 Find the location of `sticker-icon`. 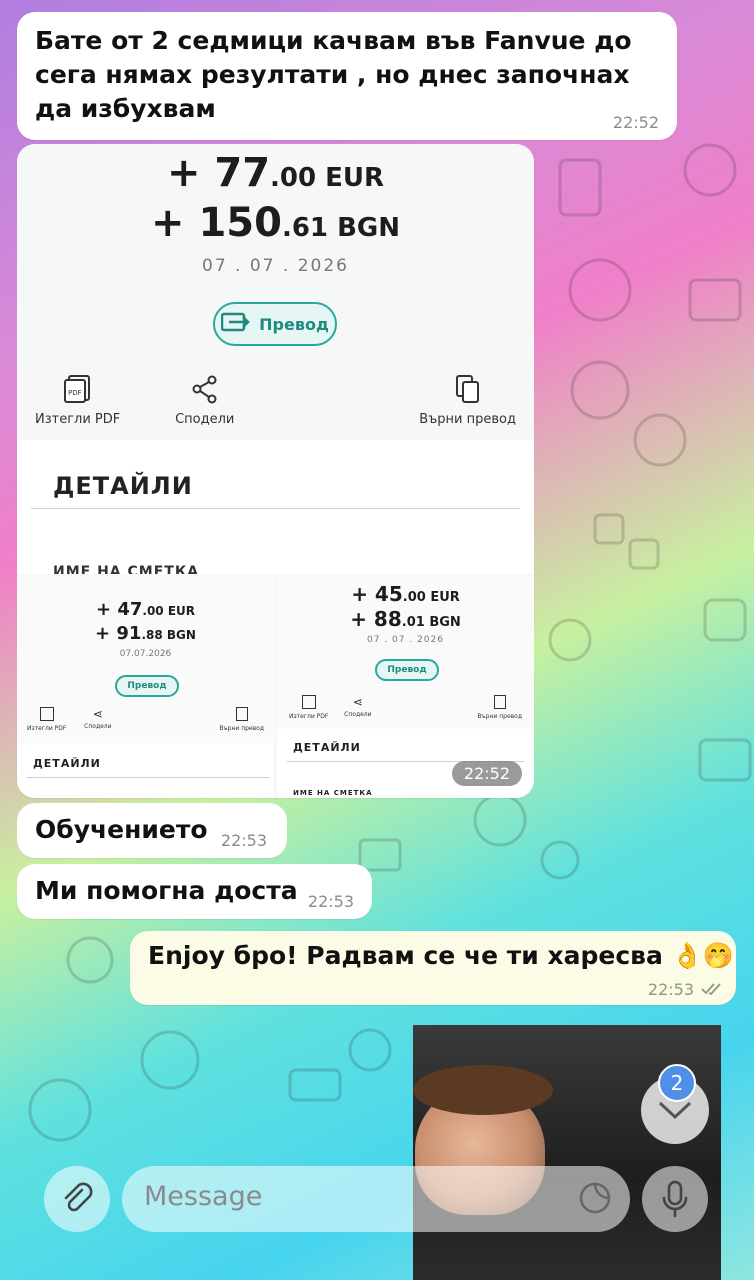

sticker-icon is located at coordinates (595, 1200).